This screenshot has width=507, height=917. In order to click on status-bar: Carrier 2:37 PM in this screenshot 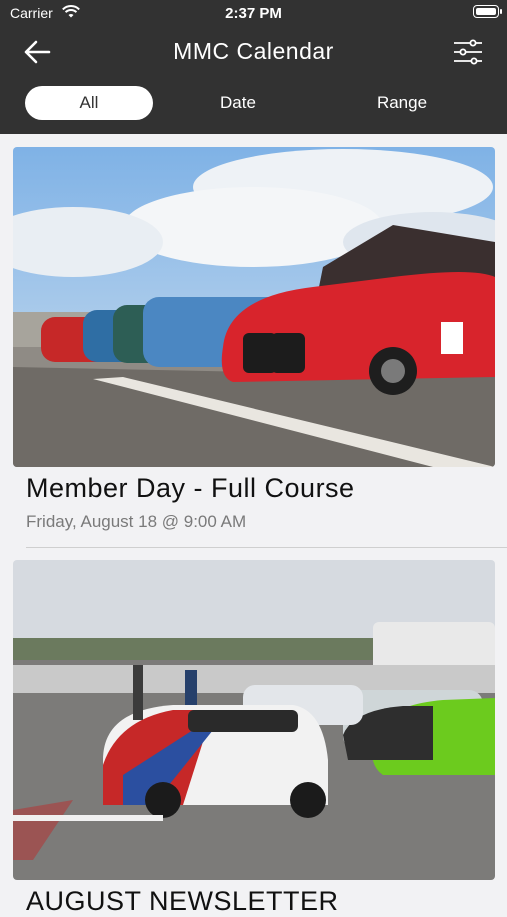, I will do `click(253, 14)`.